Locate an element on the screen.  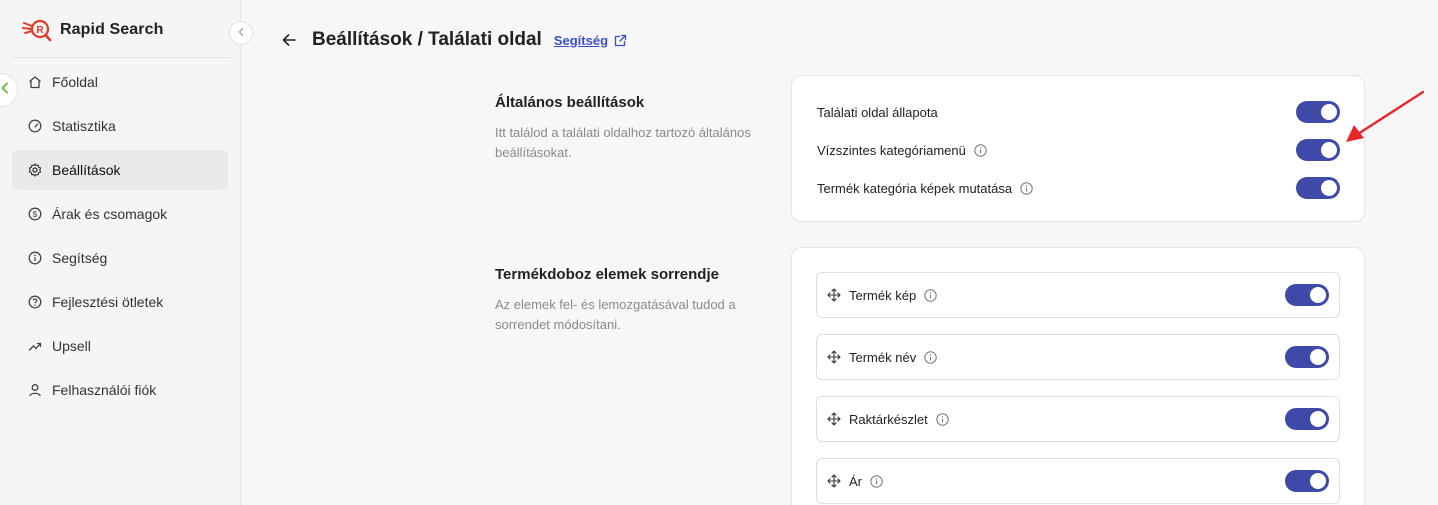
sortable-item-label: Termék név is located at coordinates (882, 357).